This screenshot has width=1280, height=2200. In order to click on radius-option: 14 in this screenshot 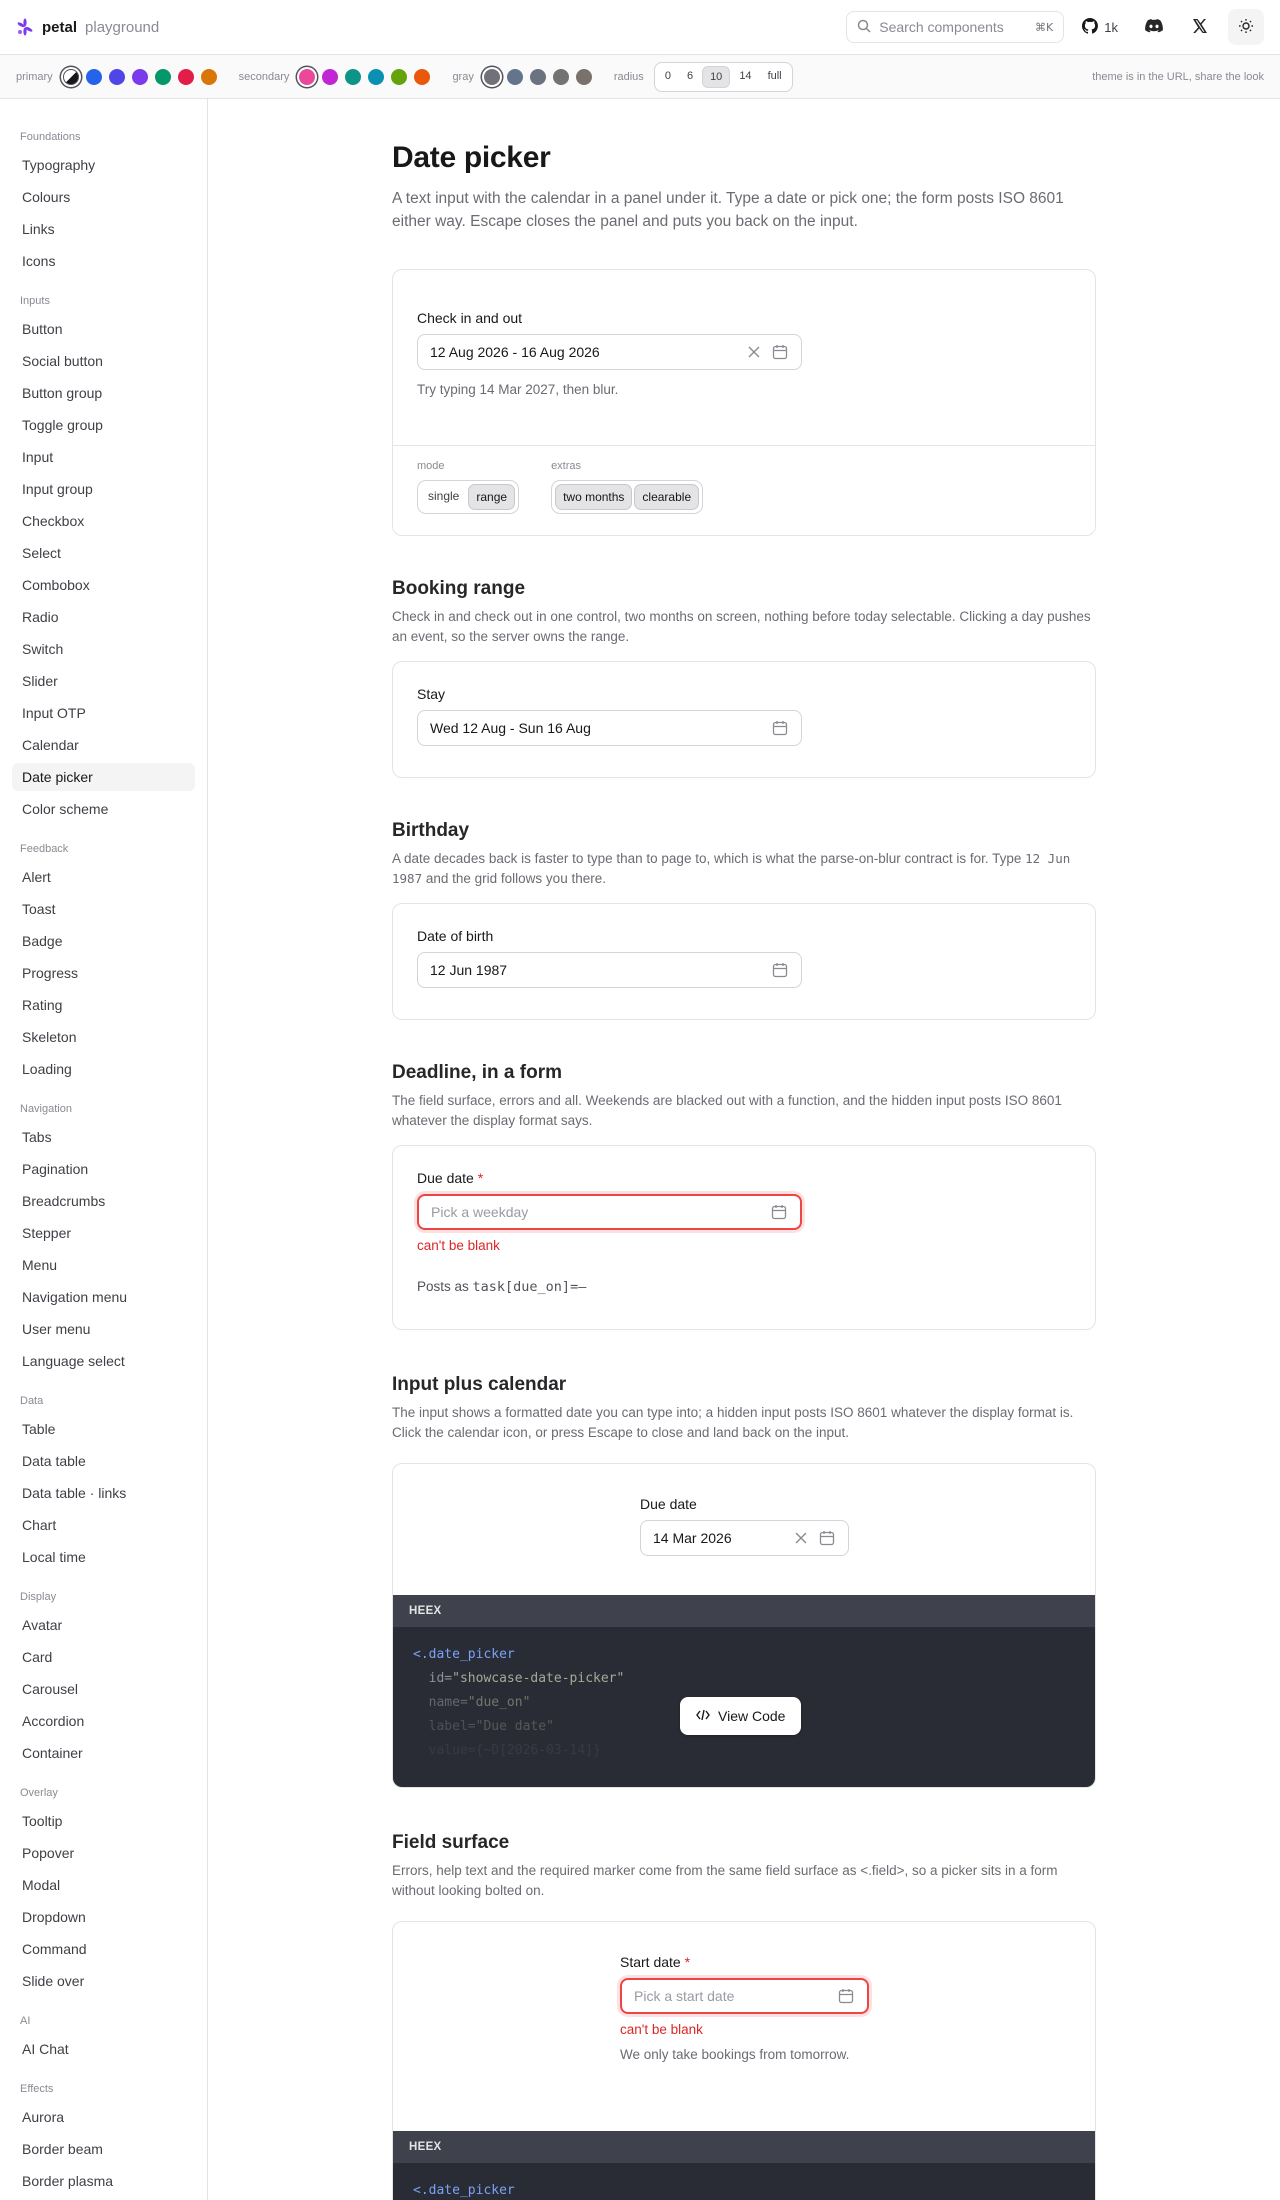, I will do `click(745, 77)`.